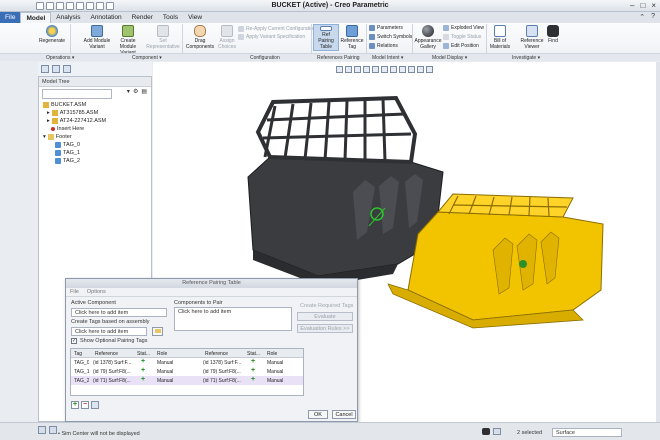  Describe the element at coordinates (45, 69) in the screenshot. I see `model-tree-tab-icon` at that location.